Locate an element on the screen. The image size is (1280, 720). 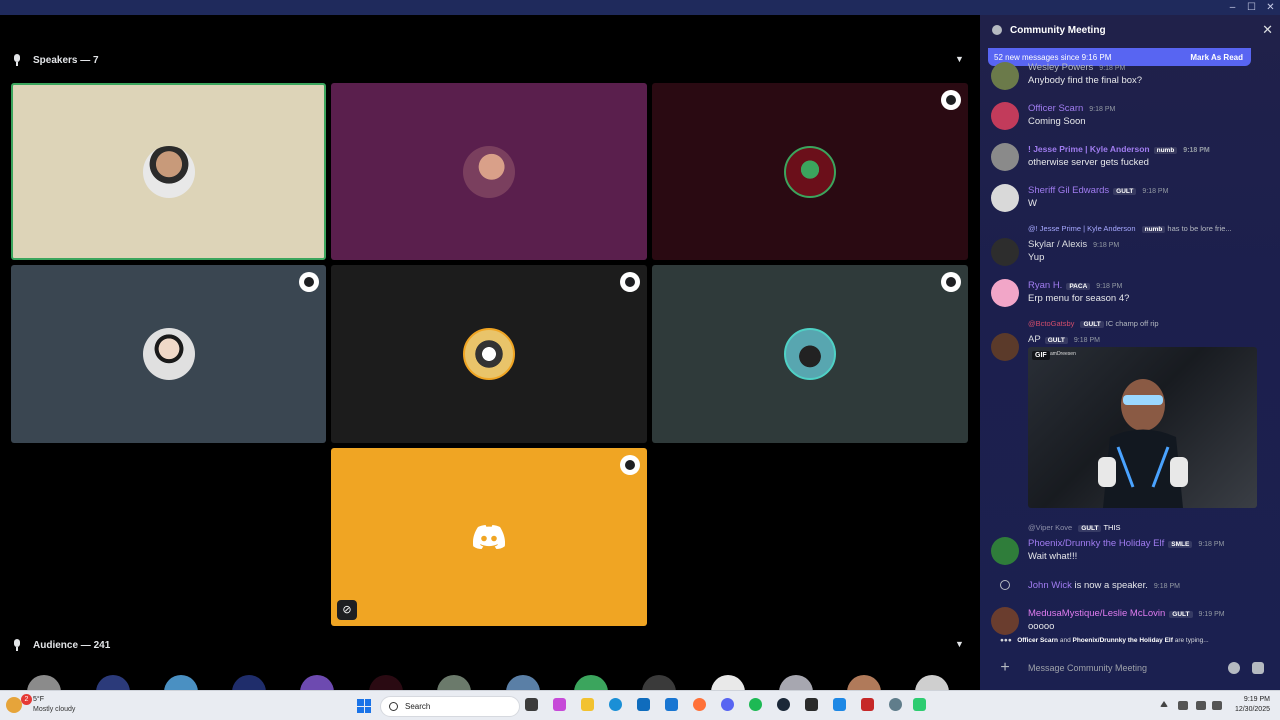
volume-icon is located at coordinates (1217, 705).